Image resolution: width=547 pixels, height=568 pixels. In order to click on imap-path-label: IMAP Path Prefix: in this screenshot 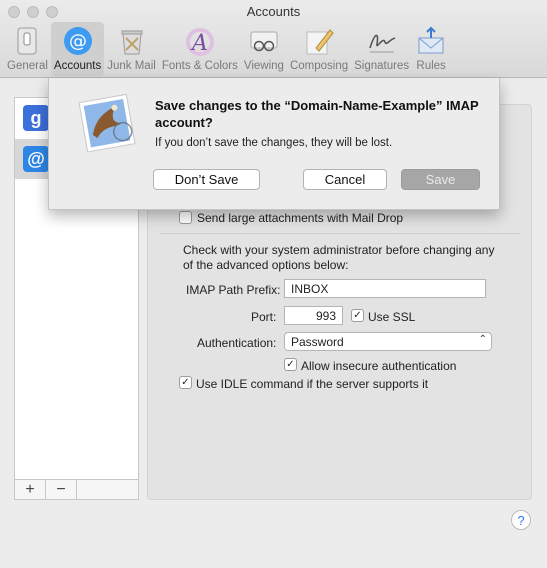, I will do `click(233, 290)`.